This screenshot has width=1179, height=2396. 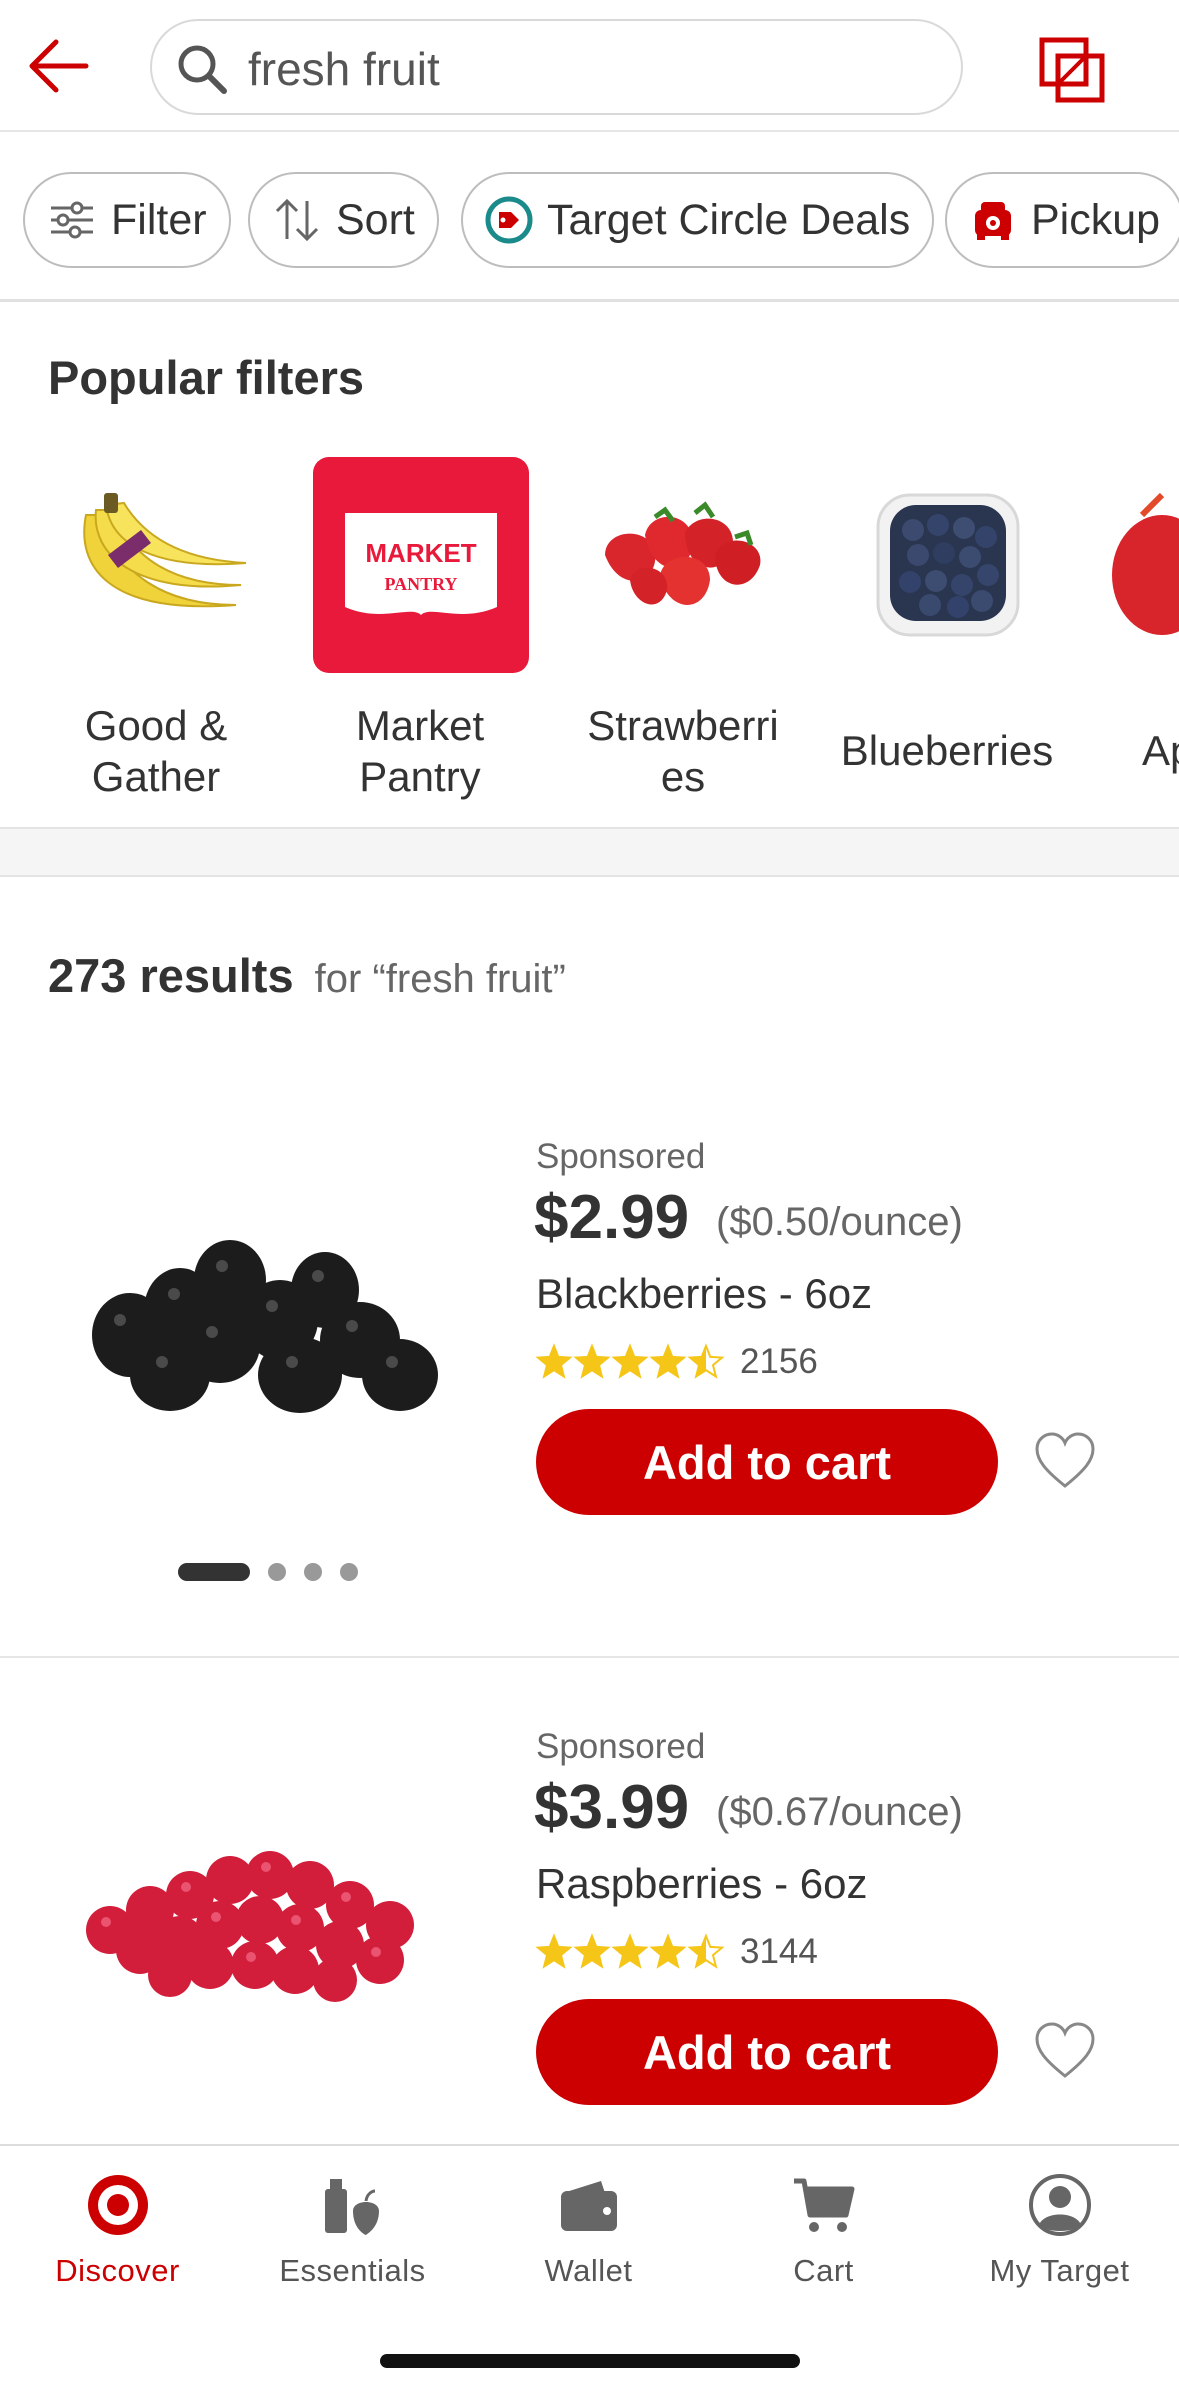 What do you see at coordinates (1059, 2205) in the screenshot?
I see `account-icon` at bounding box center [1059, 2205].